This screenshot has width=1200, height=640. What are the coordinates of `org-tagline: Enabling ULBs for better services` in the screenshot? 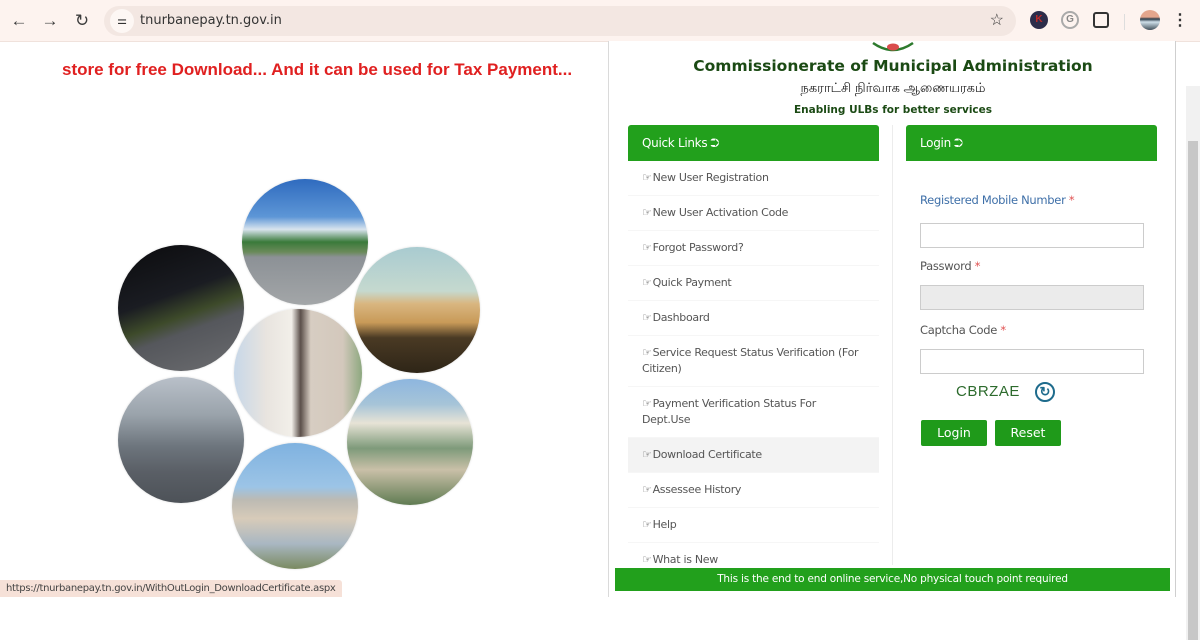 It's located at (893, 110).